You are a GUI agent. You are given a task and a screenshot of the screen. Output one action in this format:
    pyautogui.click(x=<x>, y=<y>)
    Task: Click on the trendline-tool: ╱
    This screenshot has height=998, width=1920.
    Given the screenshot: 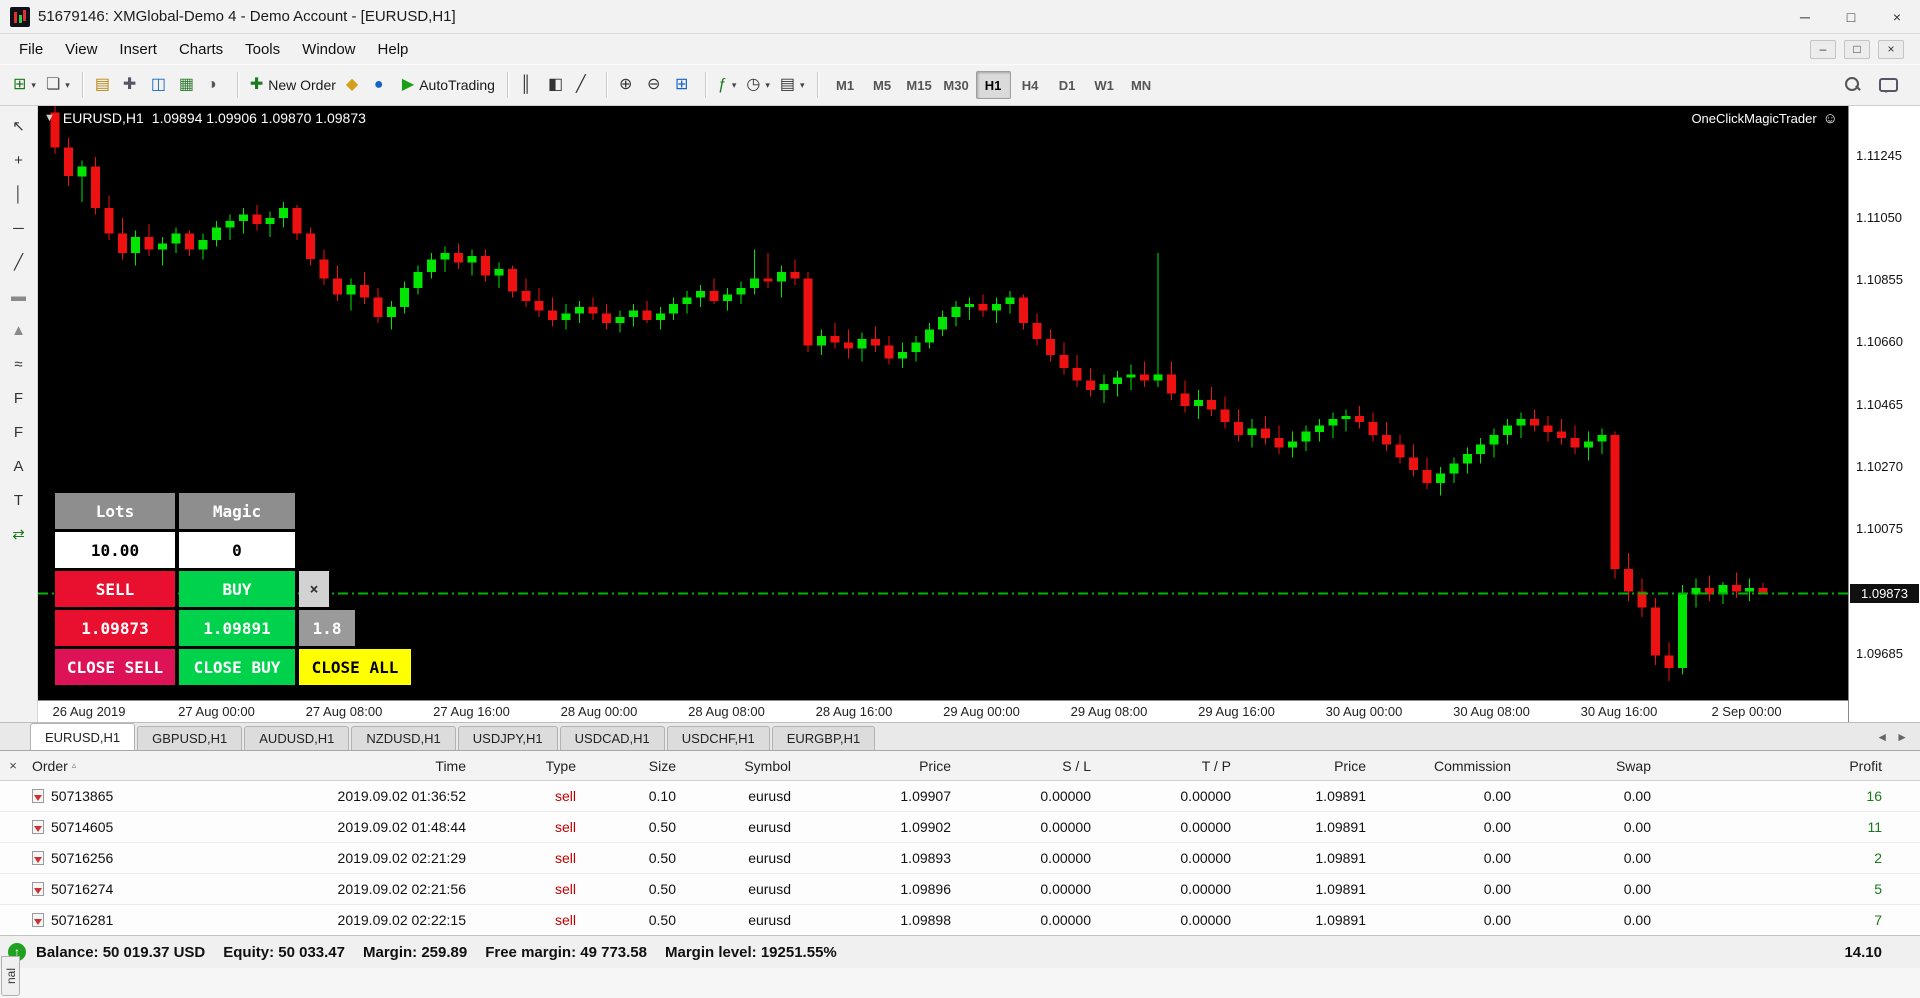 What is the action you would take?
    pyautogui.click(x=19, y=262)
    